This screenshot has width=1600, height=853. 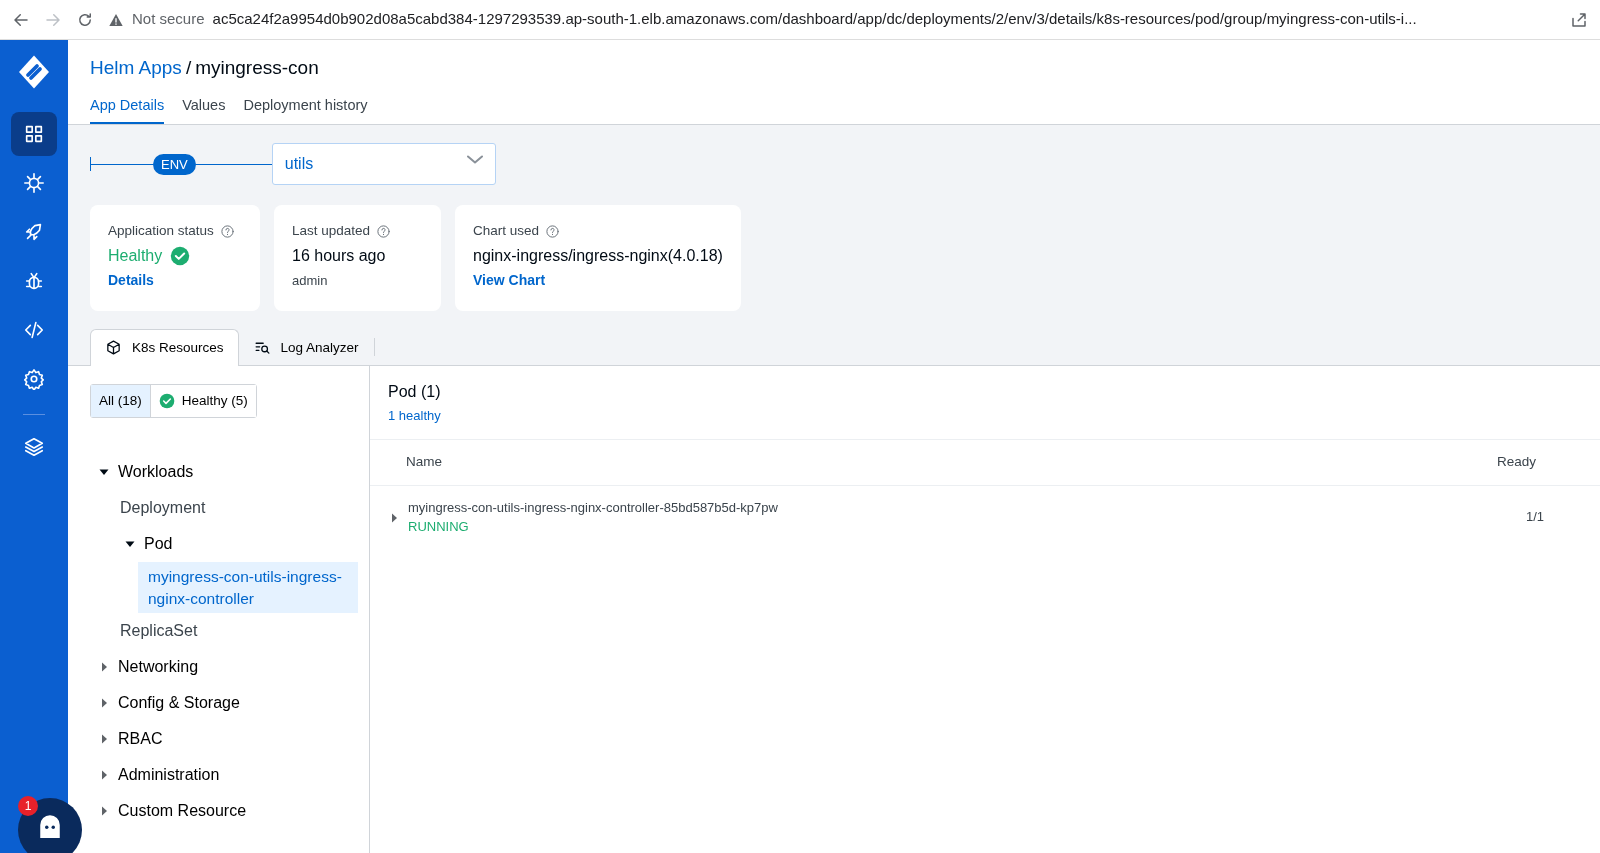 What do you see at coordinates (331, 231) in the screenshot?
I see `card-title: Last updated` at bounding box center [331, 231].